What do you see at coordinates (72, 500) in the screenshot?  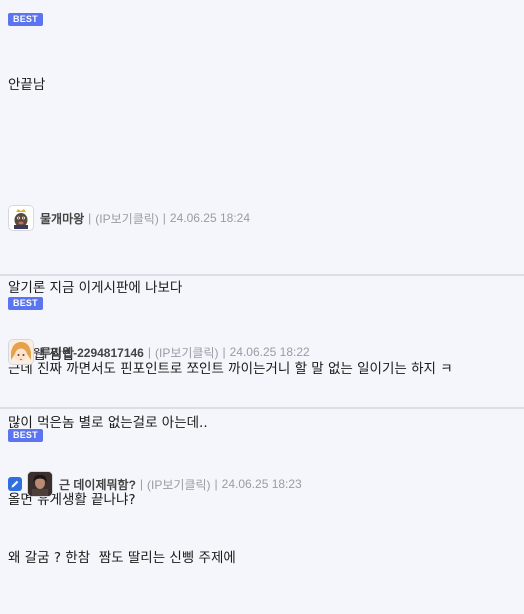 I see `comment-body: 올면 유게생활 끝나냐?` at bounding box center [72, 500].